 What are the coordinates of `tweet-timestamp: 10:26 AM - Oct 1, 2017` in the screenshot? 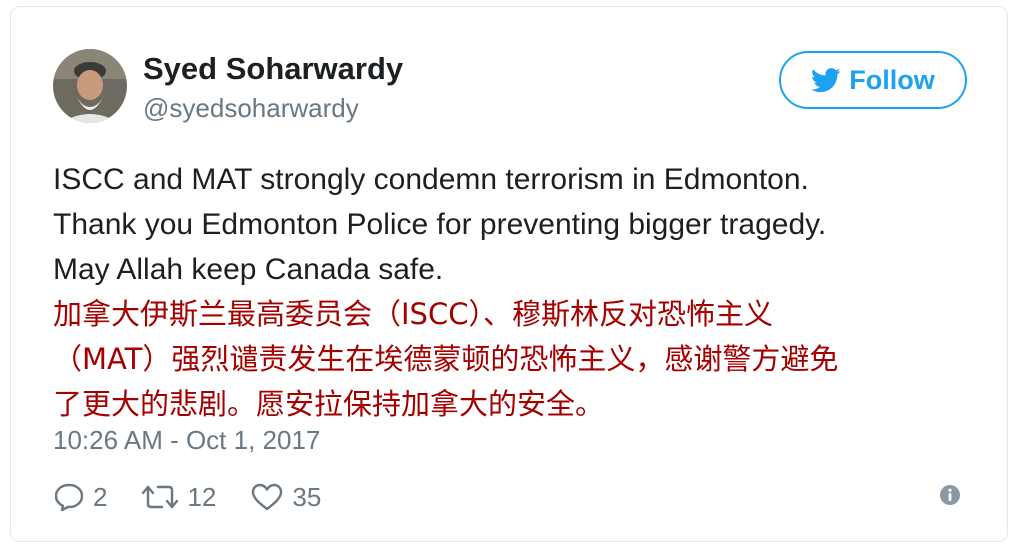 It's located at (186, 440).